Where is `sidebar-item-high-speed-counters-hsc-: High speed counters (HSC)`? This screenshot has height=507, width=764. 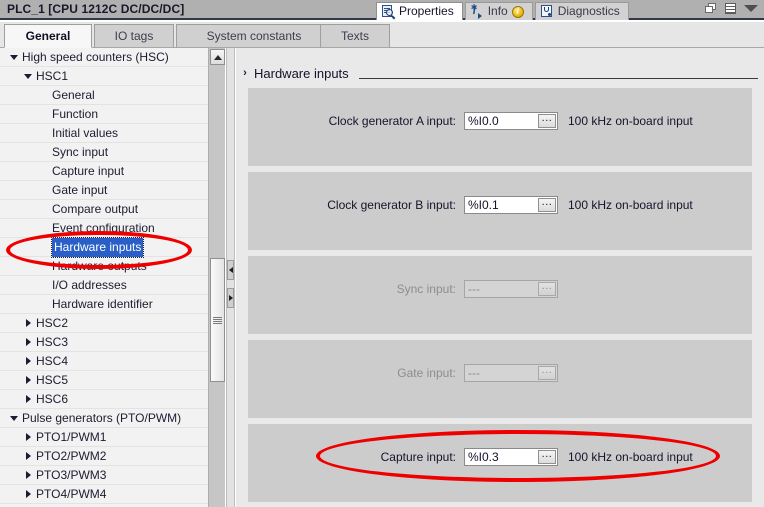
sidebar-item-high-speed-counters-hsc-: High speed counters (HSC) is located at coordinates (104, 57).